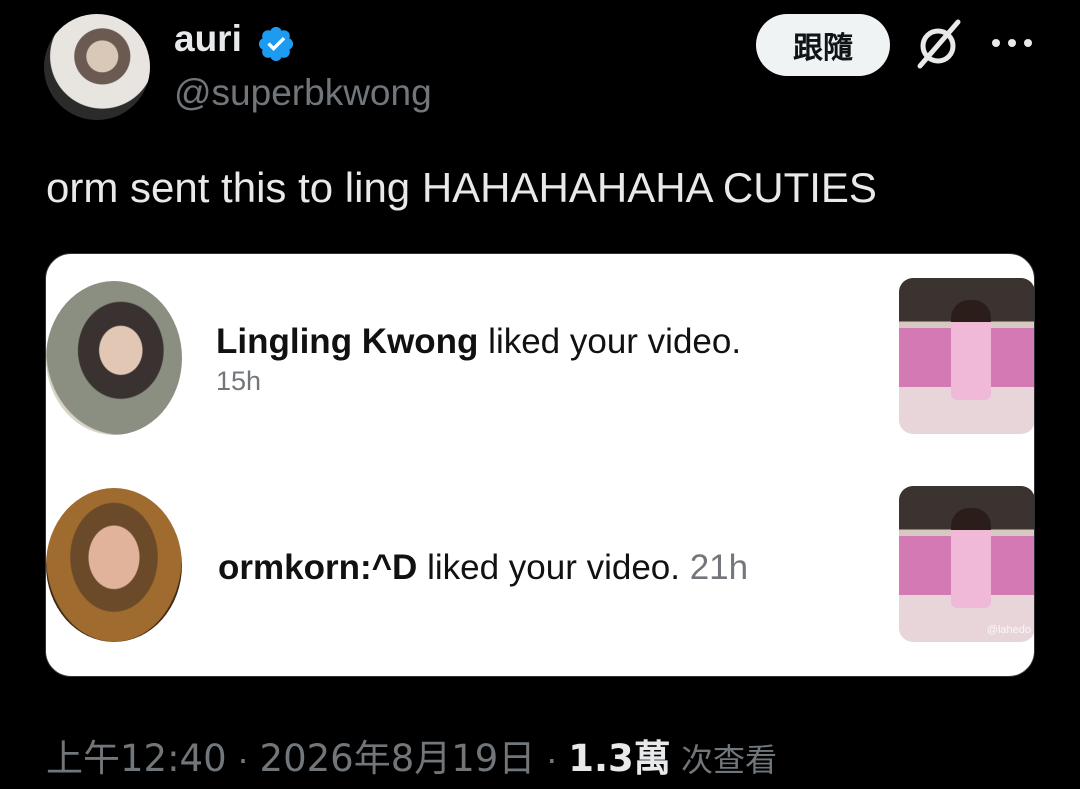 The width and height of the screenshot is (1080, 789). I want to click on more-dots-icon, so click(1012, 43).